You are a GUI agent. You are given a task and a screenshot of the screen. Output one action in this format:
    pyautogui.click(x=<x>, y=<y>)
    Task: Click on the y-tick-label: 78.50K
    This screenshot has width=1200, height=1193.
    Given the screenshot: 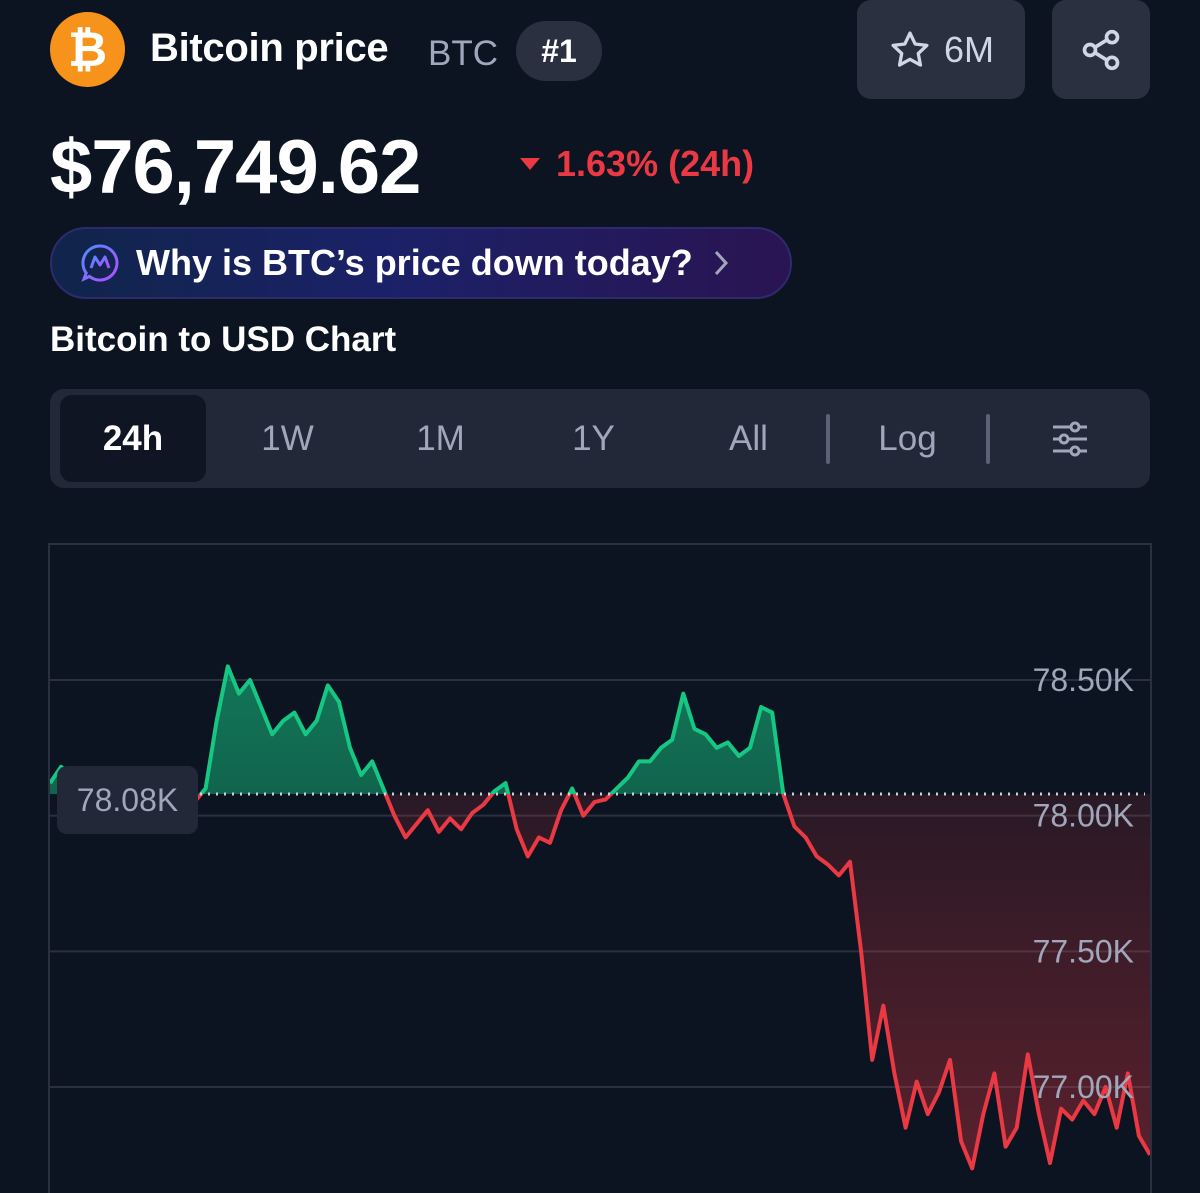 What is the action you would take?
    pyautogui.click(x=1083, y=680)
    